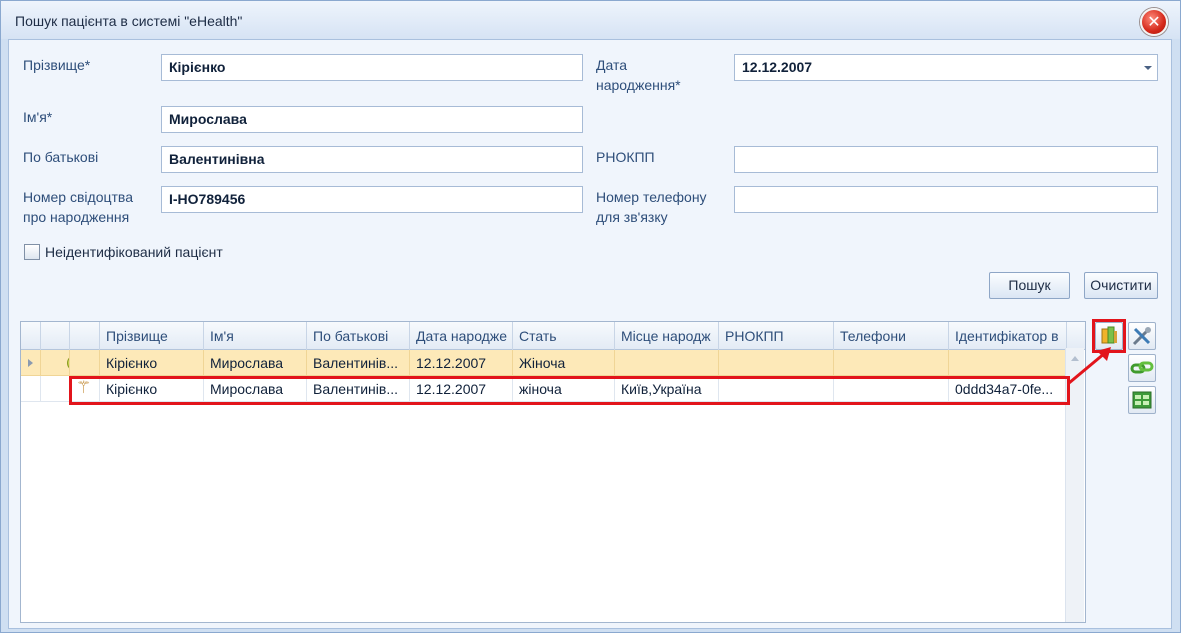 This screenshot has width=1181, height=633. I want to click on close-button: ✕, so click(1154, 22).